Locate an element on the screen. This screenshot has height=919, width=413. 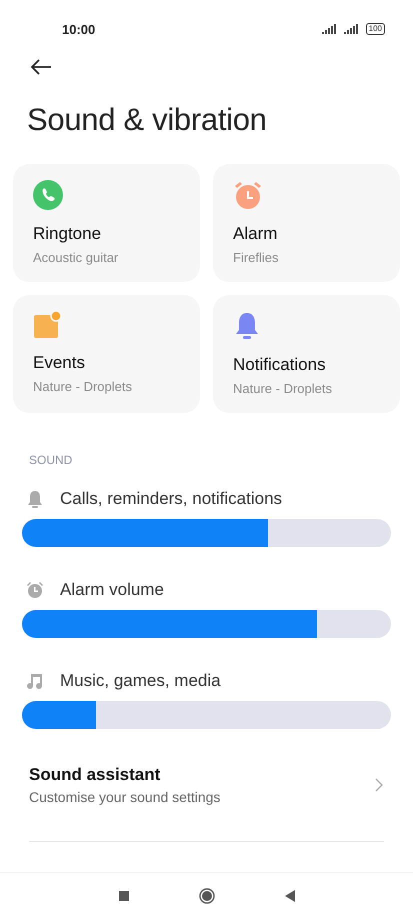
slider-label: Alarm volume is located at coordinates (112, 590).